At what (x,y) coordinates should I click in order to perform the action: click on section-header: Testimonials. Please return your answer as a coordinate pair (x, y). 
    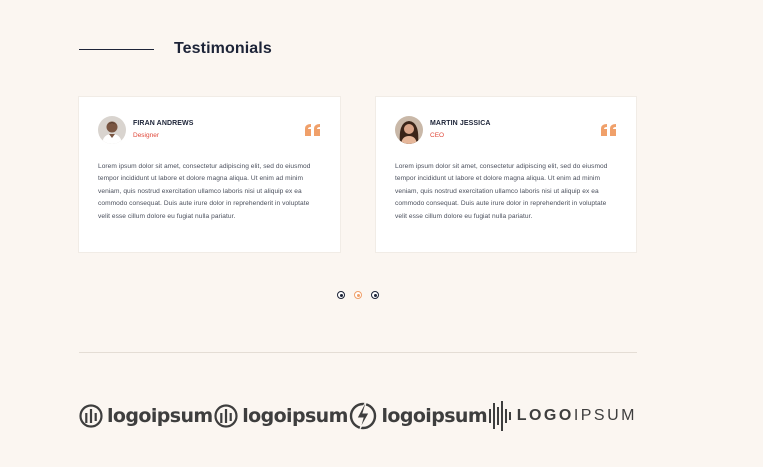
    Looking at the image, I should click on (175, 49).